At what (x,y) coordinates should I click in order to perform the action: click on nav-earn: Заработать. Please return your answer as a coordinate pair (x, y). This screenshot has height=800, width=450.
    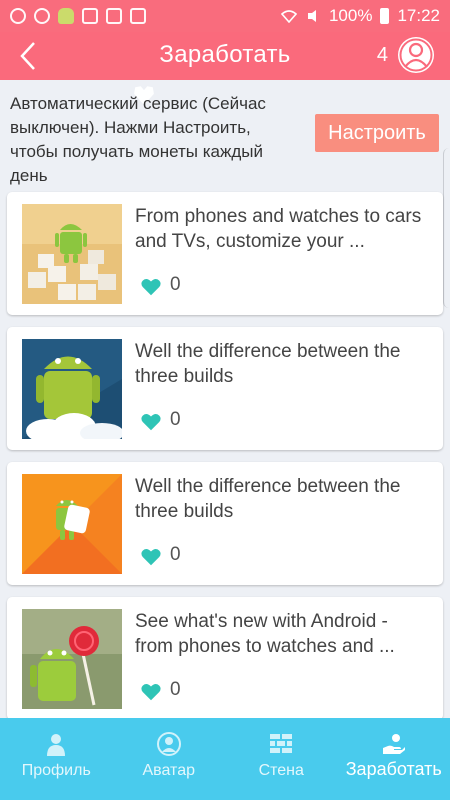
    Looking at the image, I should click on (394, 759).